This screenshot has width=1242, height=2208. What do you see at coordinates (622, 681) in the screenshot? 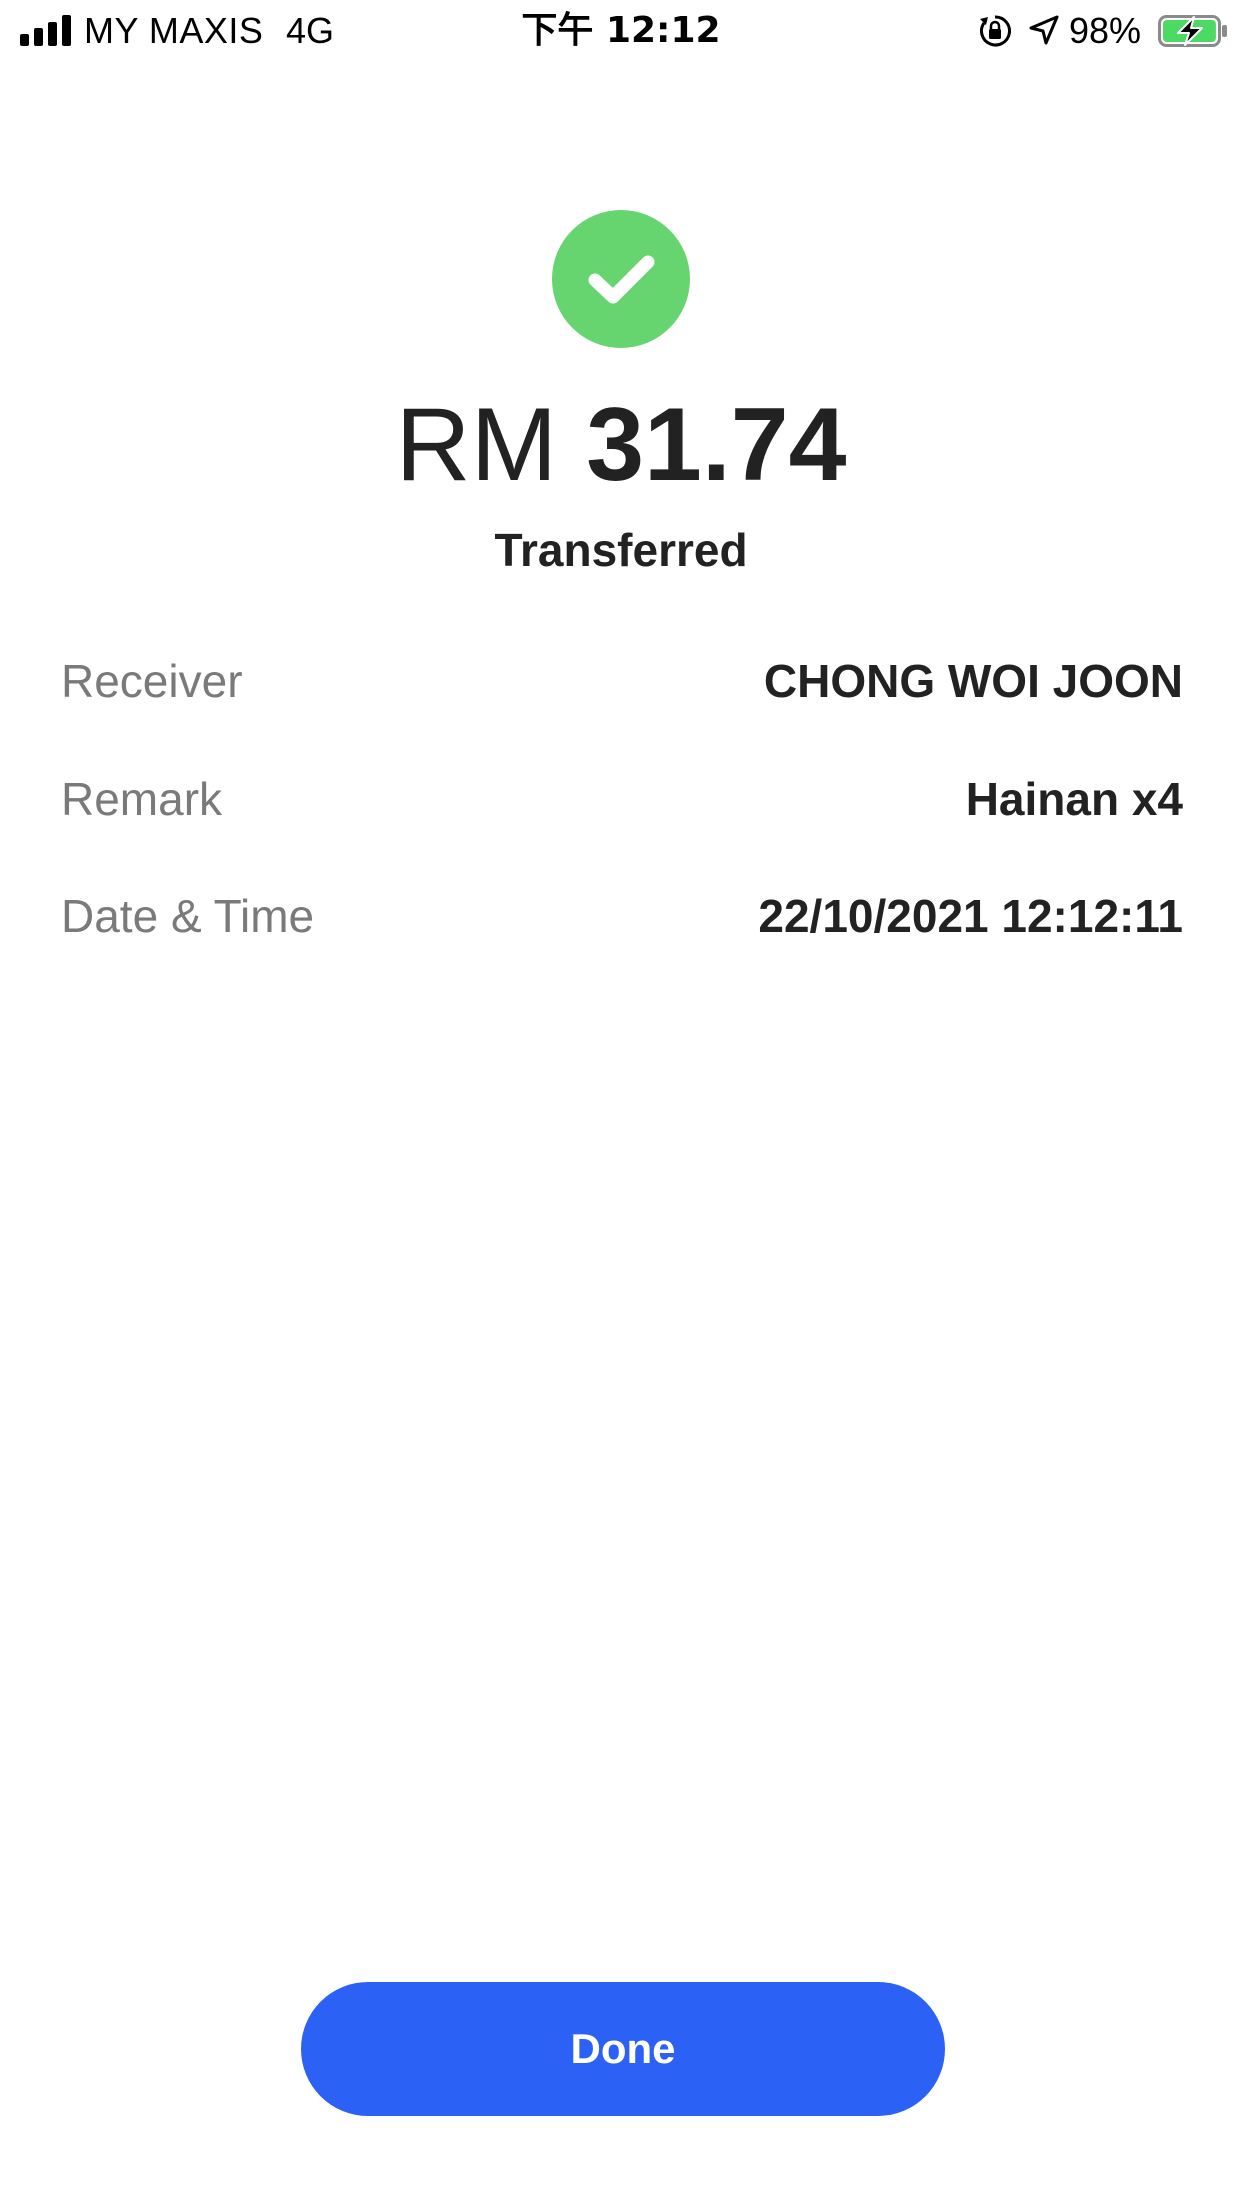
I see `detail-row-receiver: Receiver CHONG WOI JOON` at bounding box center [622, 681].